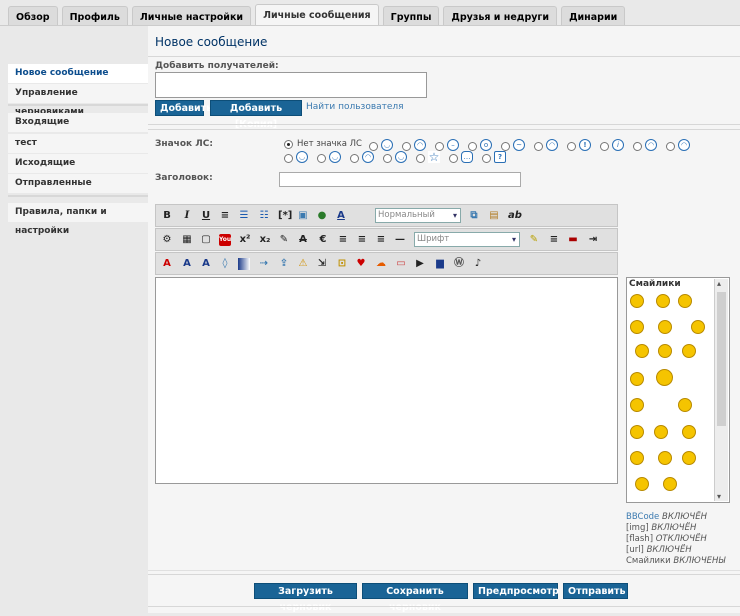 The width and height of the screenshot is (740, 616). I want to click on tab-groups: Группы, so click(411, 16).